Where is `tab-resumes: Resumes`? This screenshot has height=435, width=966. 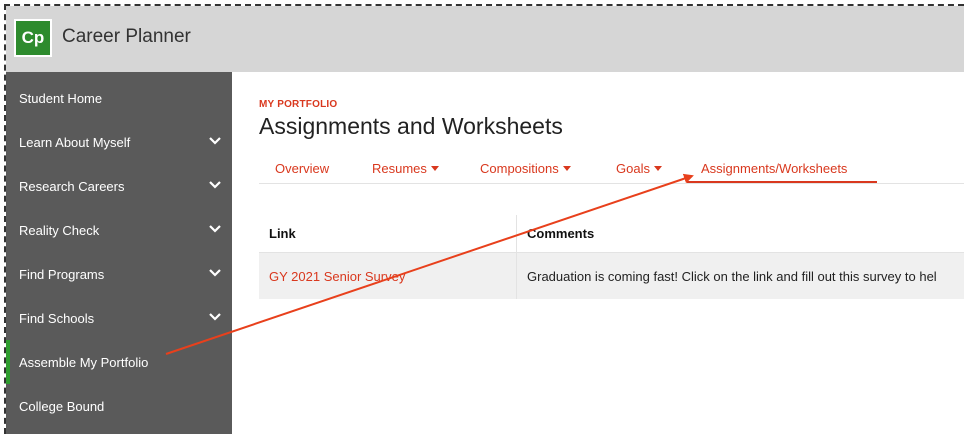
tab-resumes: Resumes is located at coordinates (405, 168).